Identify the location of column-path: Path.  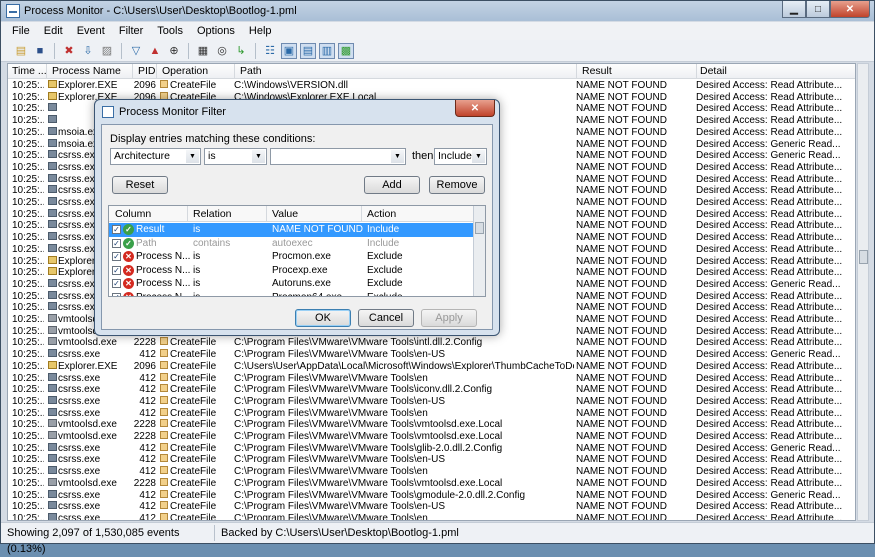
(251, 71).